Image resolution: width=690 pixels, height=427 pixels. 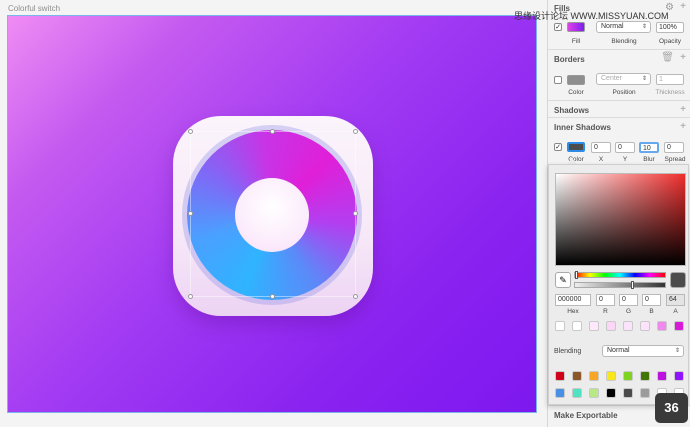 What do you see at coordinates (651, 300) in the screenshot?
I see `b-field: 0` at bounding box center [651, 300].